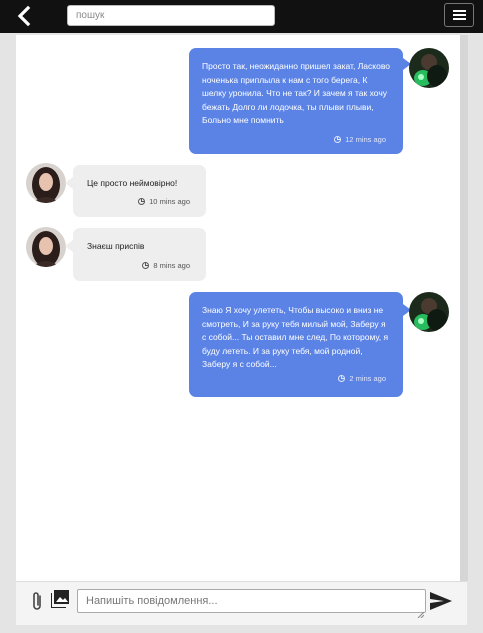 The image size is (483, 633). Describe the element at coordinates (171, 15) in the screenshot. I see `search-input` at that location.